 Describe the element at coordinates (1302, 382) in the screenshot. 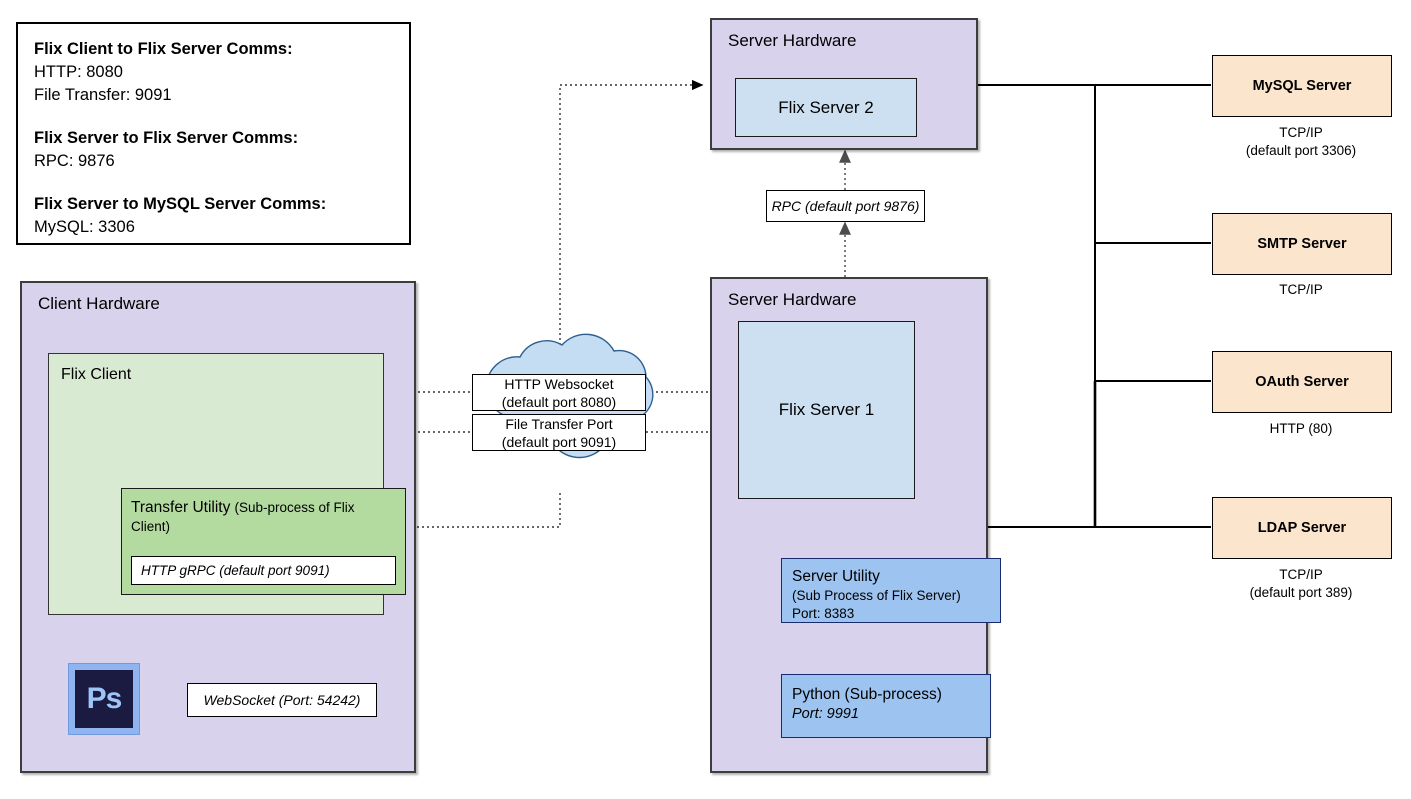

I see `oauth-server-box: OAuth Server` at that location.